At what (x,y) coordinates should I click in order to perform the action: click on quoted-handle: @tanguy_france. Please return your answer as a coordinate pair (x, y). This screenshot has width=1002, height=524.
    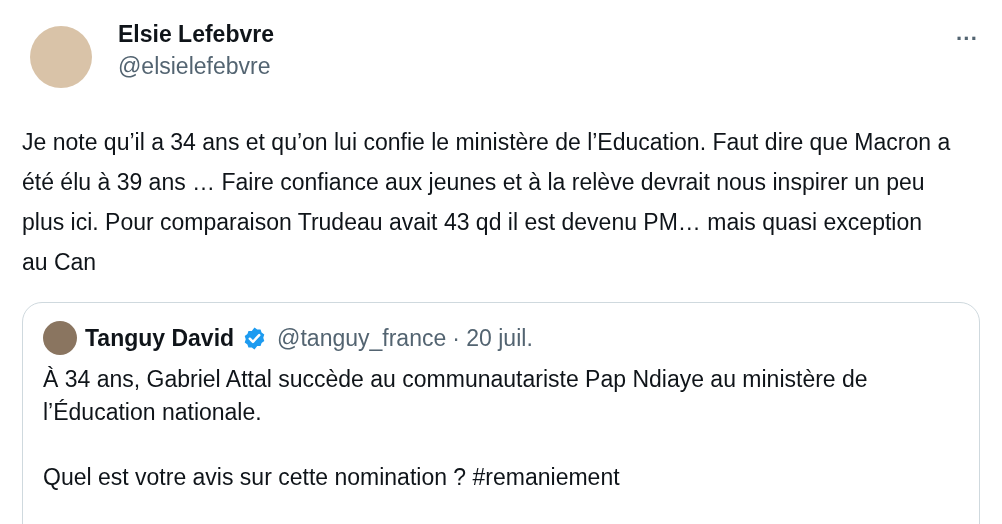
    Looking at the image, I should click on (362, 338).